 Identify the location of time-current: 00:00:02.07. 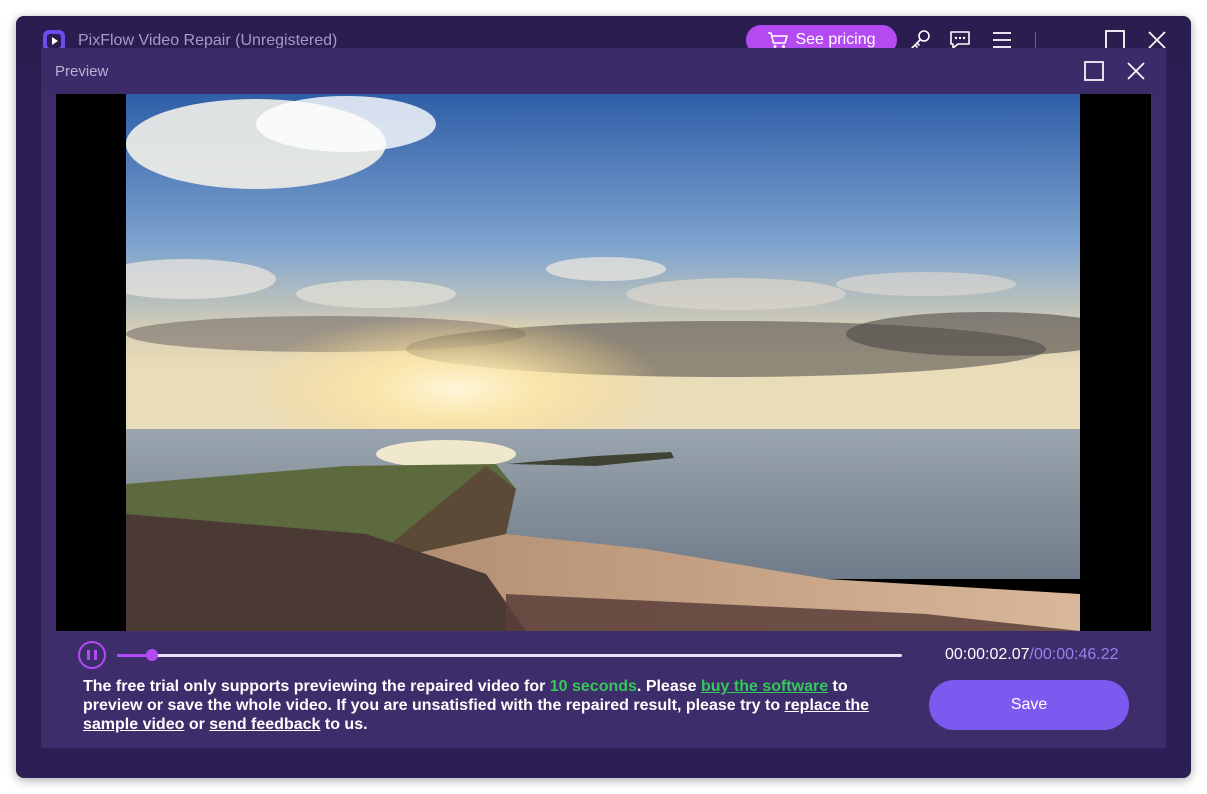
(987, 654).